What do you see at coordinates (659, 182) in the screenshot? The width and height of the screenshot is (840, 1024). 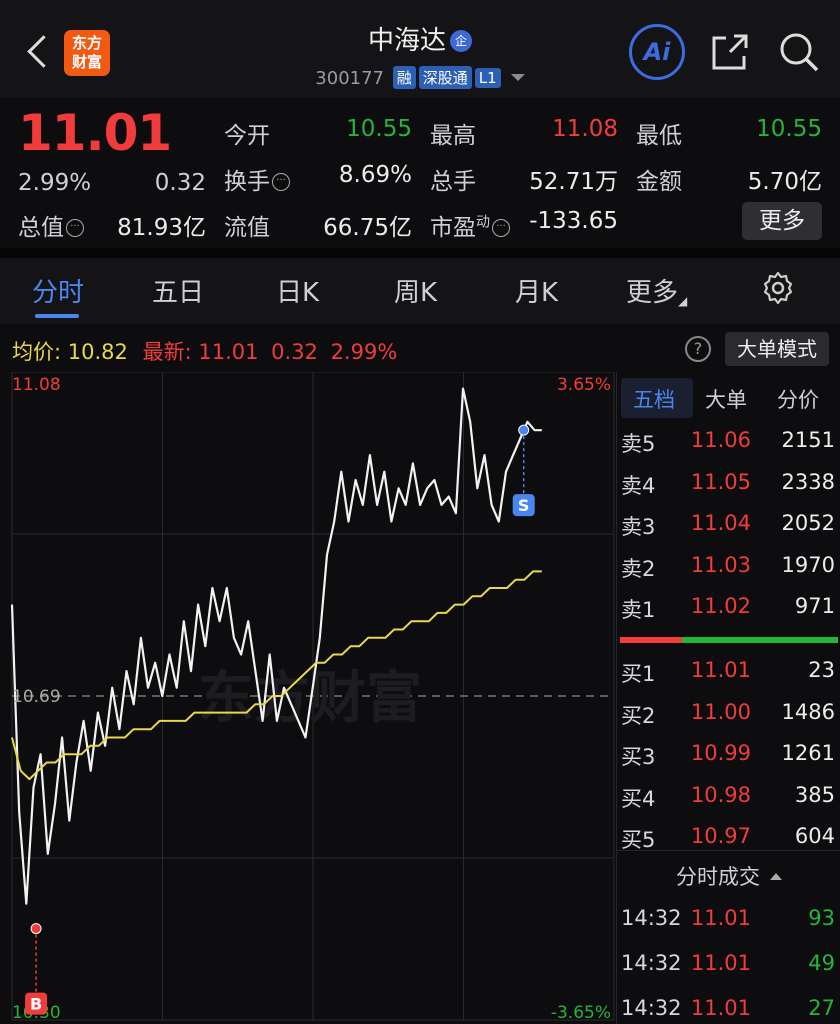 I see `amount-label: 金额` at bounding box center [659, 182].